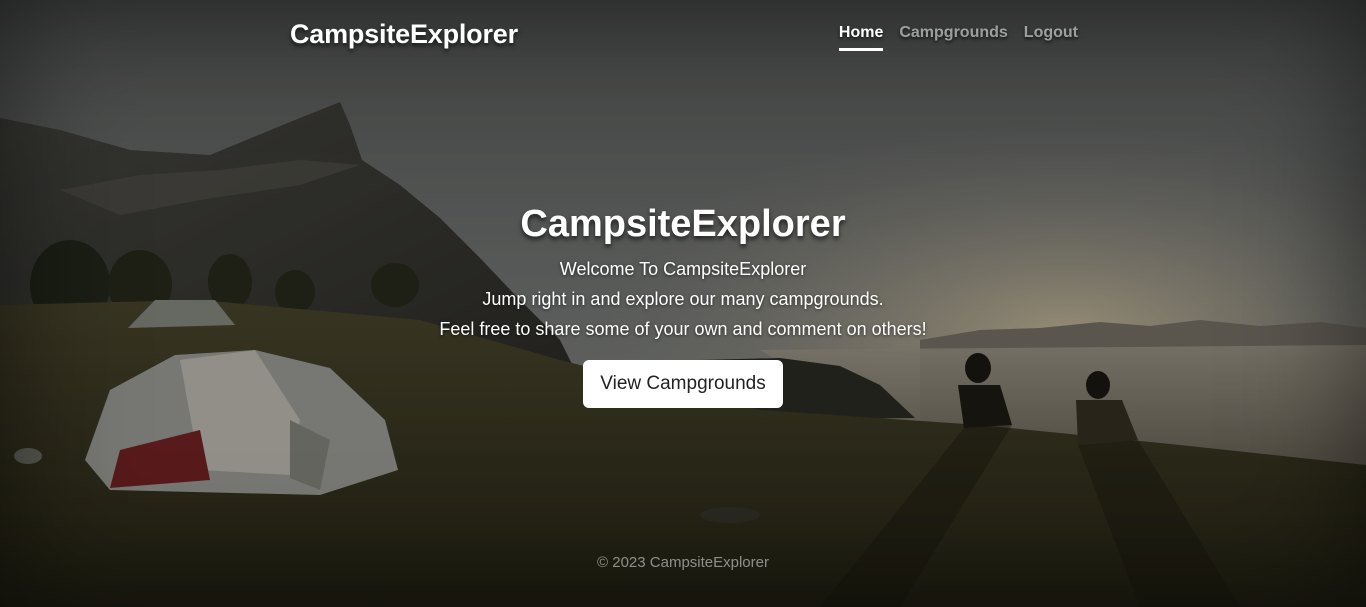 The height and width of the screenshot is (607, 1366). I want to click on site-header: CampsiteExplorer Home Campgrounds Logout, so click(684, 36).